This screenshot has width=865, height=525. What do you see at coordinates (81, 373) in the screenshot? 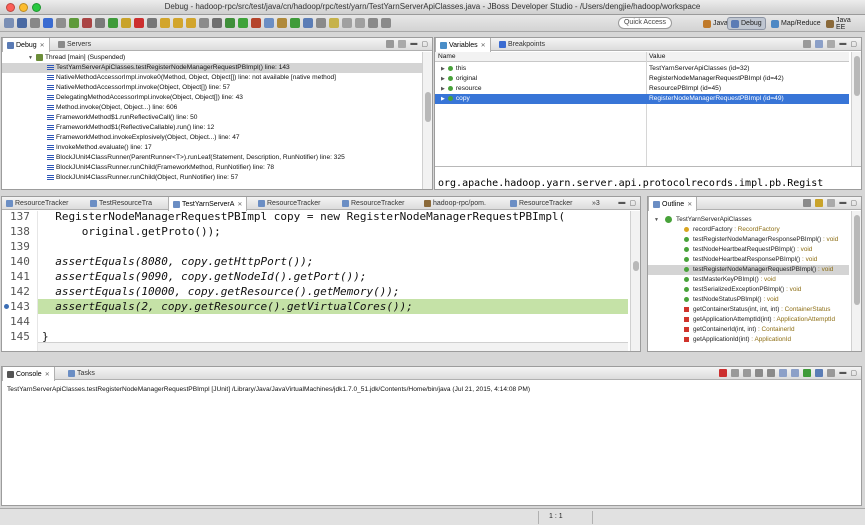
I see `tab-tasks: Tasks` at bounding box center [81, 373].